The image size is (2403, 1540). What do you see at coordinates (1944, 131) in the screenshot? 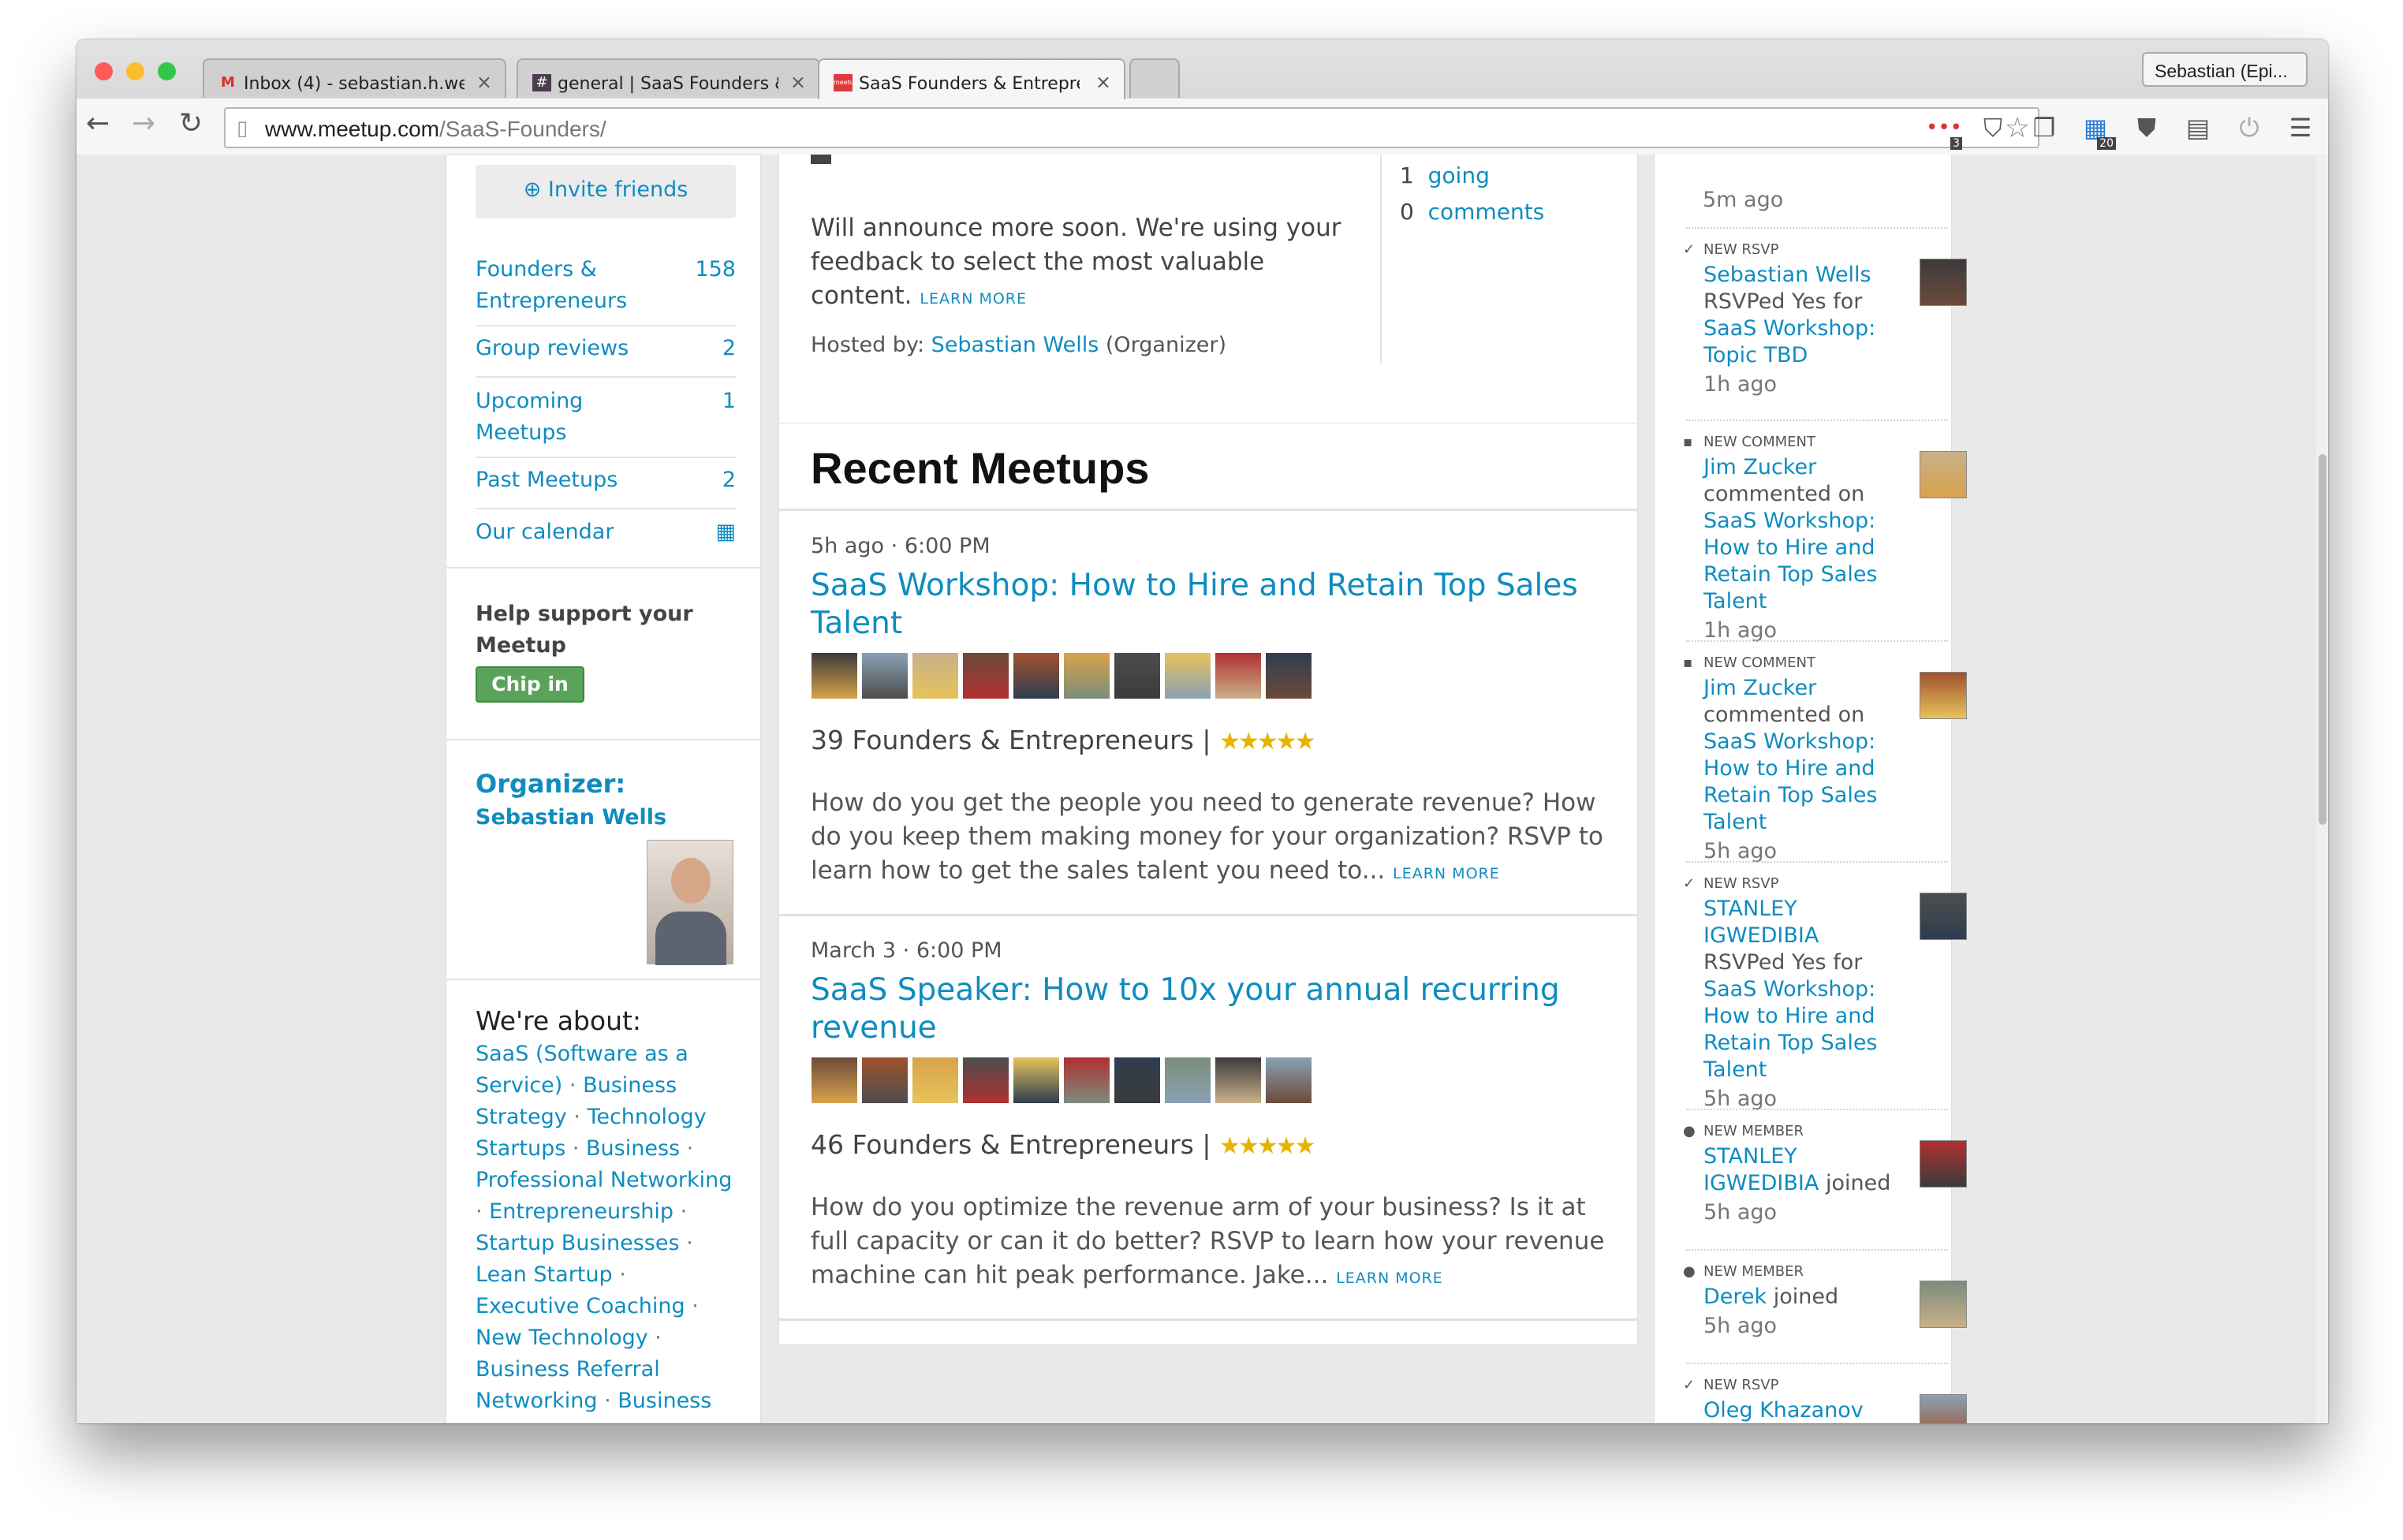
I see `lastpass-icon: ••• 3` at bounding box center [1944, 131].